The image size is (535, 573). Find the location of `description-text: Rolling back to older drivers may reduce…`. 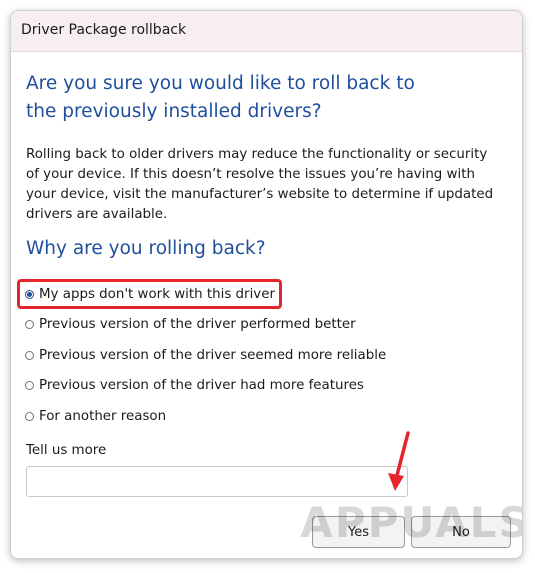

description-text: Rolling back to older drivers may reduce… is located at coordinates (260, 184).